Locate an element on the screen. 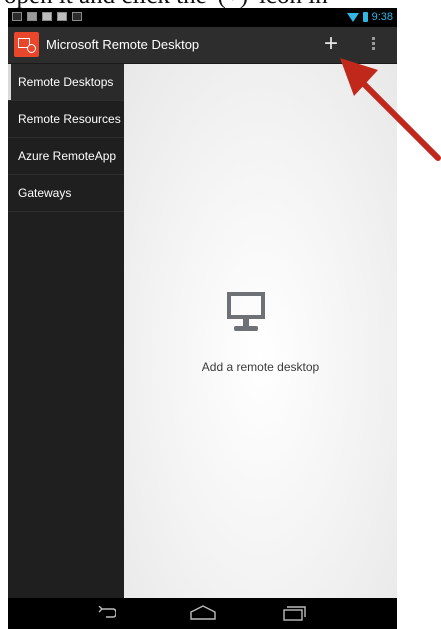  sidebar-item-azure-remoteapp: Azure RemoteApp is located at coordinates (66, 156).